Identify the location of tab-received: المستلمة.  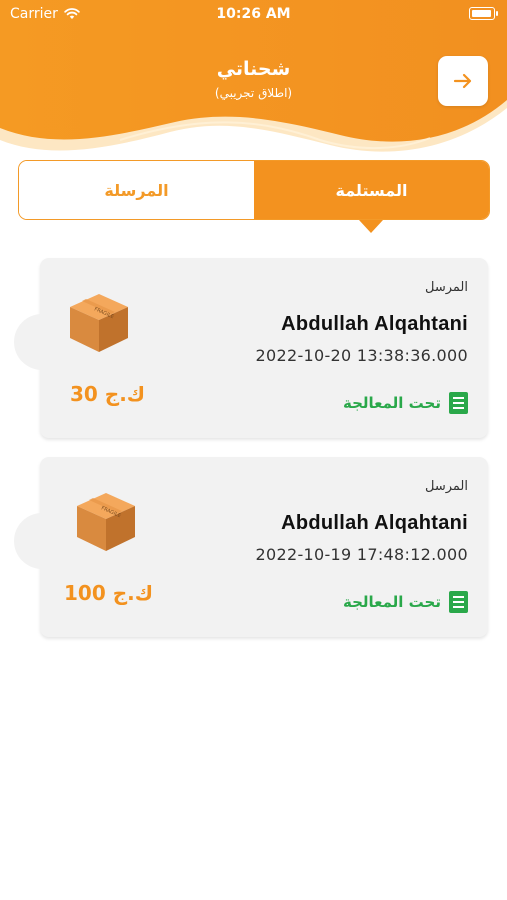
(371, 190).